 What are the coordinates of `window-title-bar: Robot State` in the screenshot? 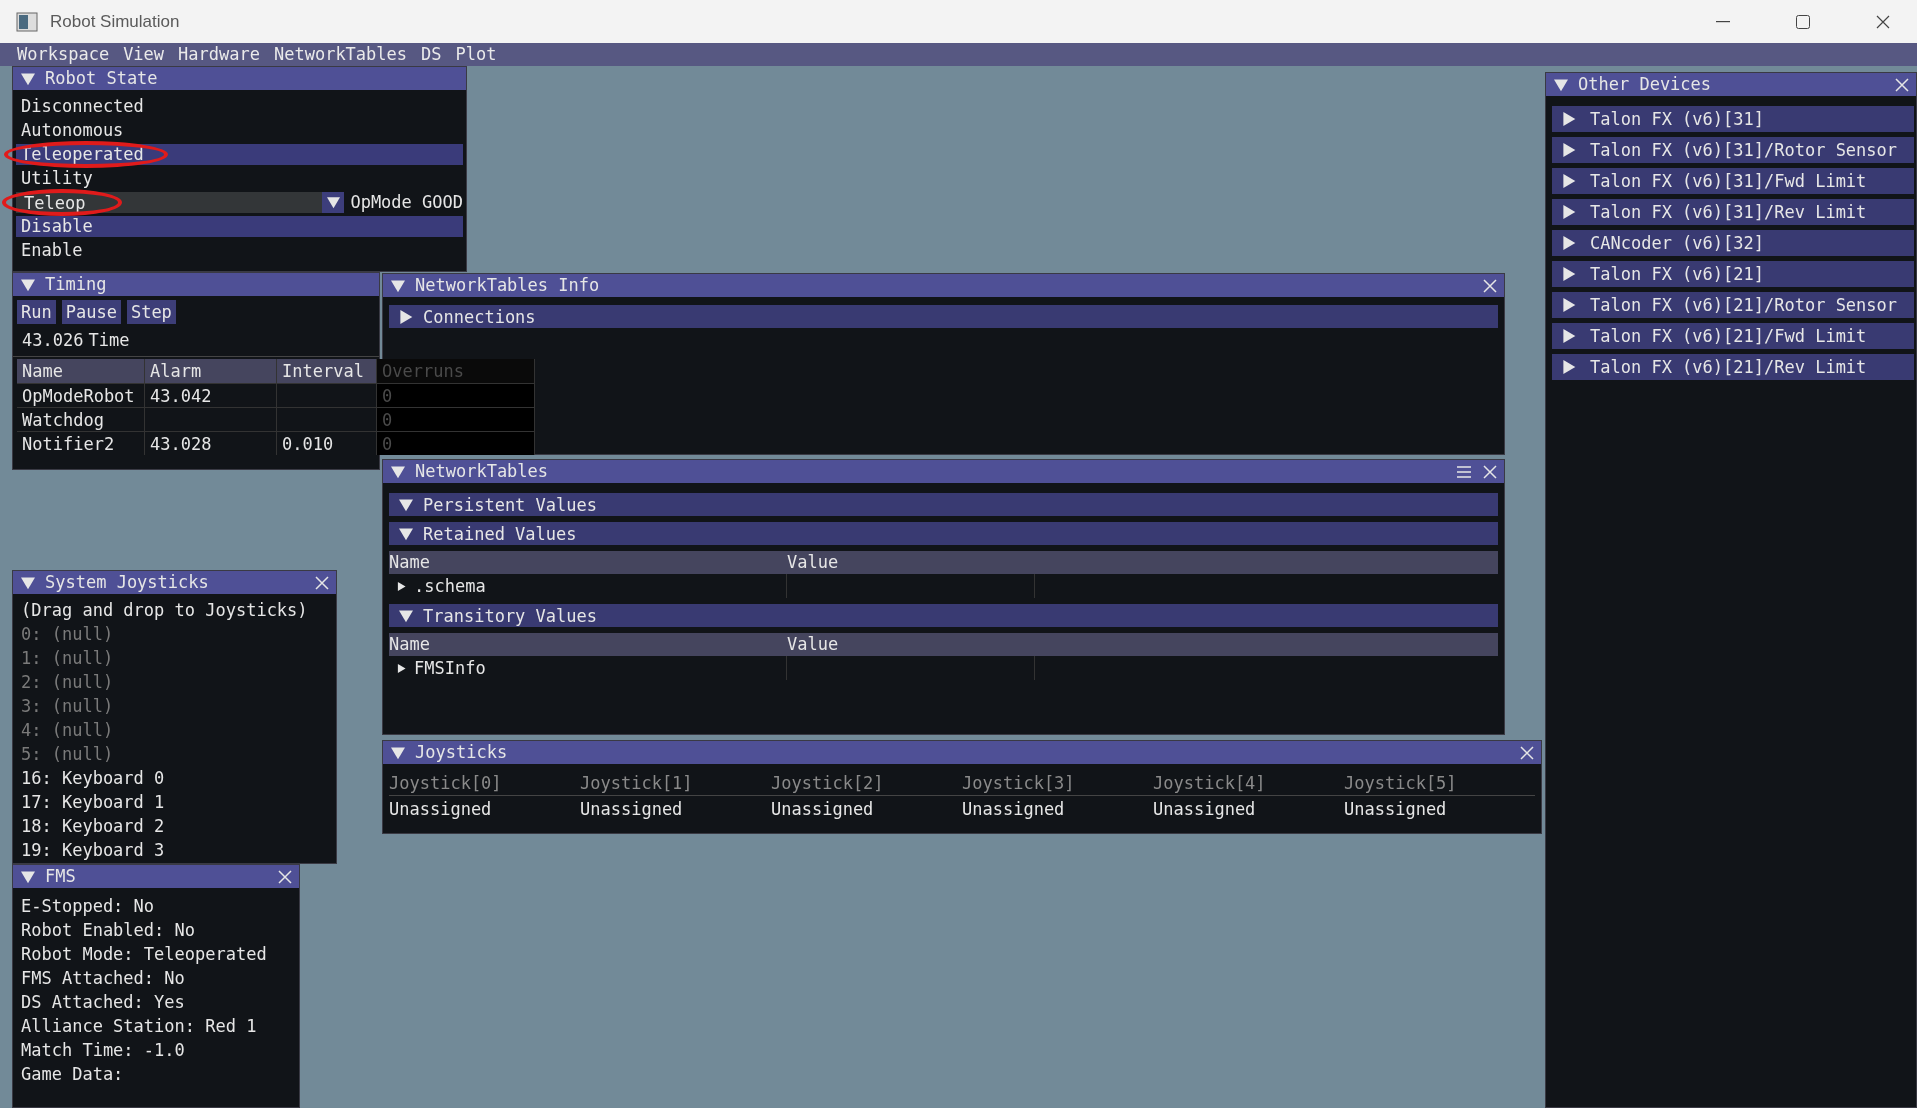 It's located at (239, 78).